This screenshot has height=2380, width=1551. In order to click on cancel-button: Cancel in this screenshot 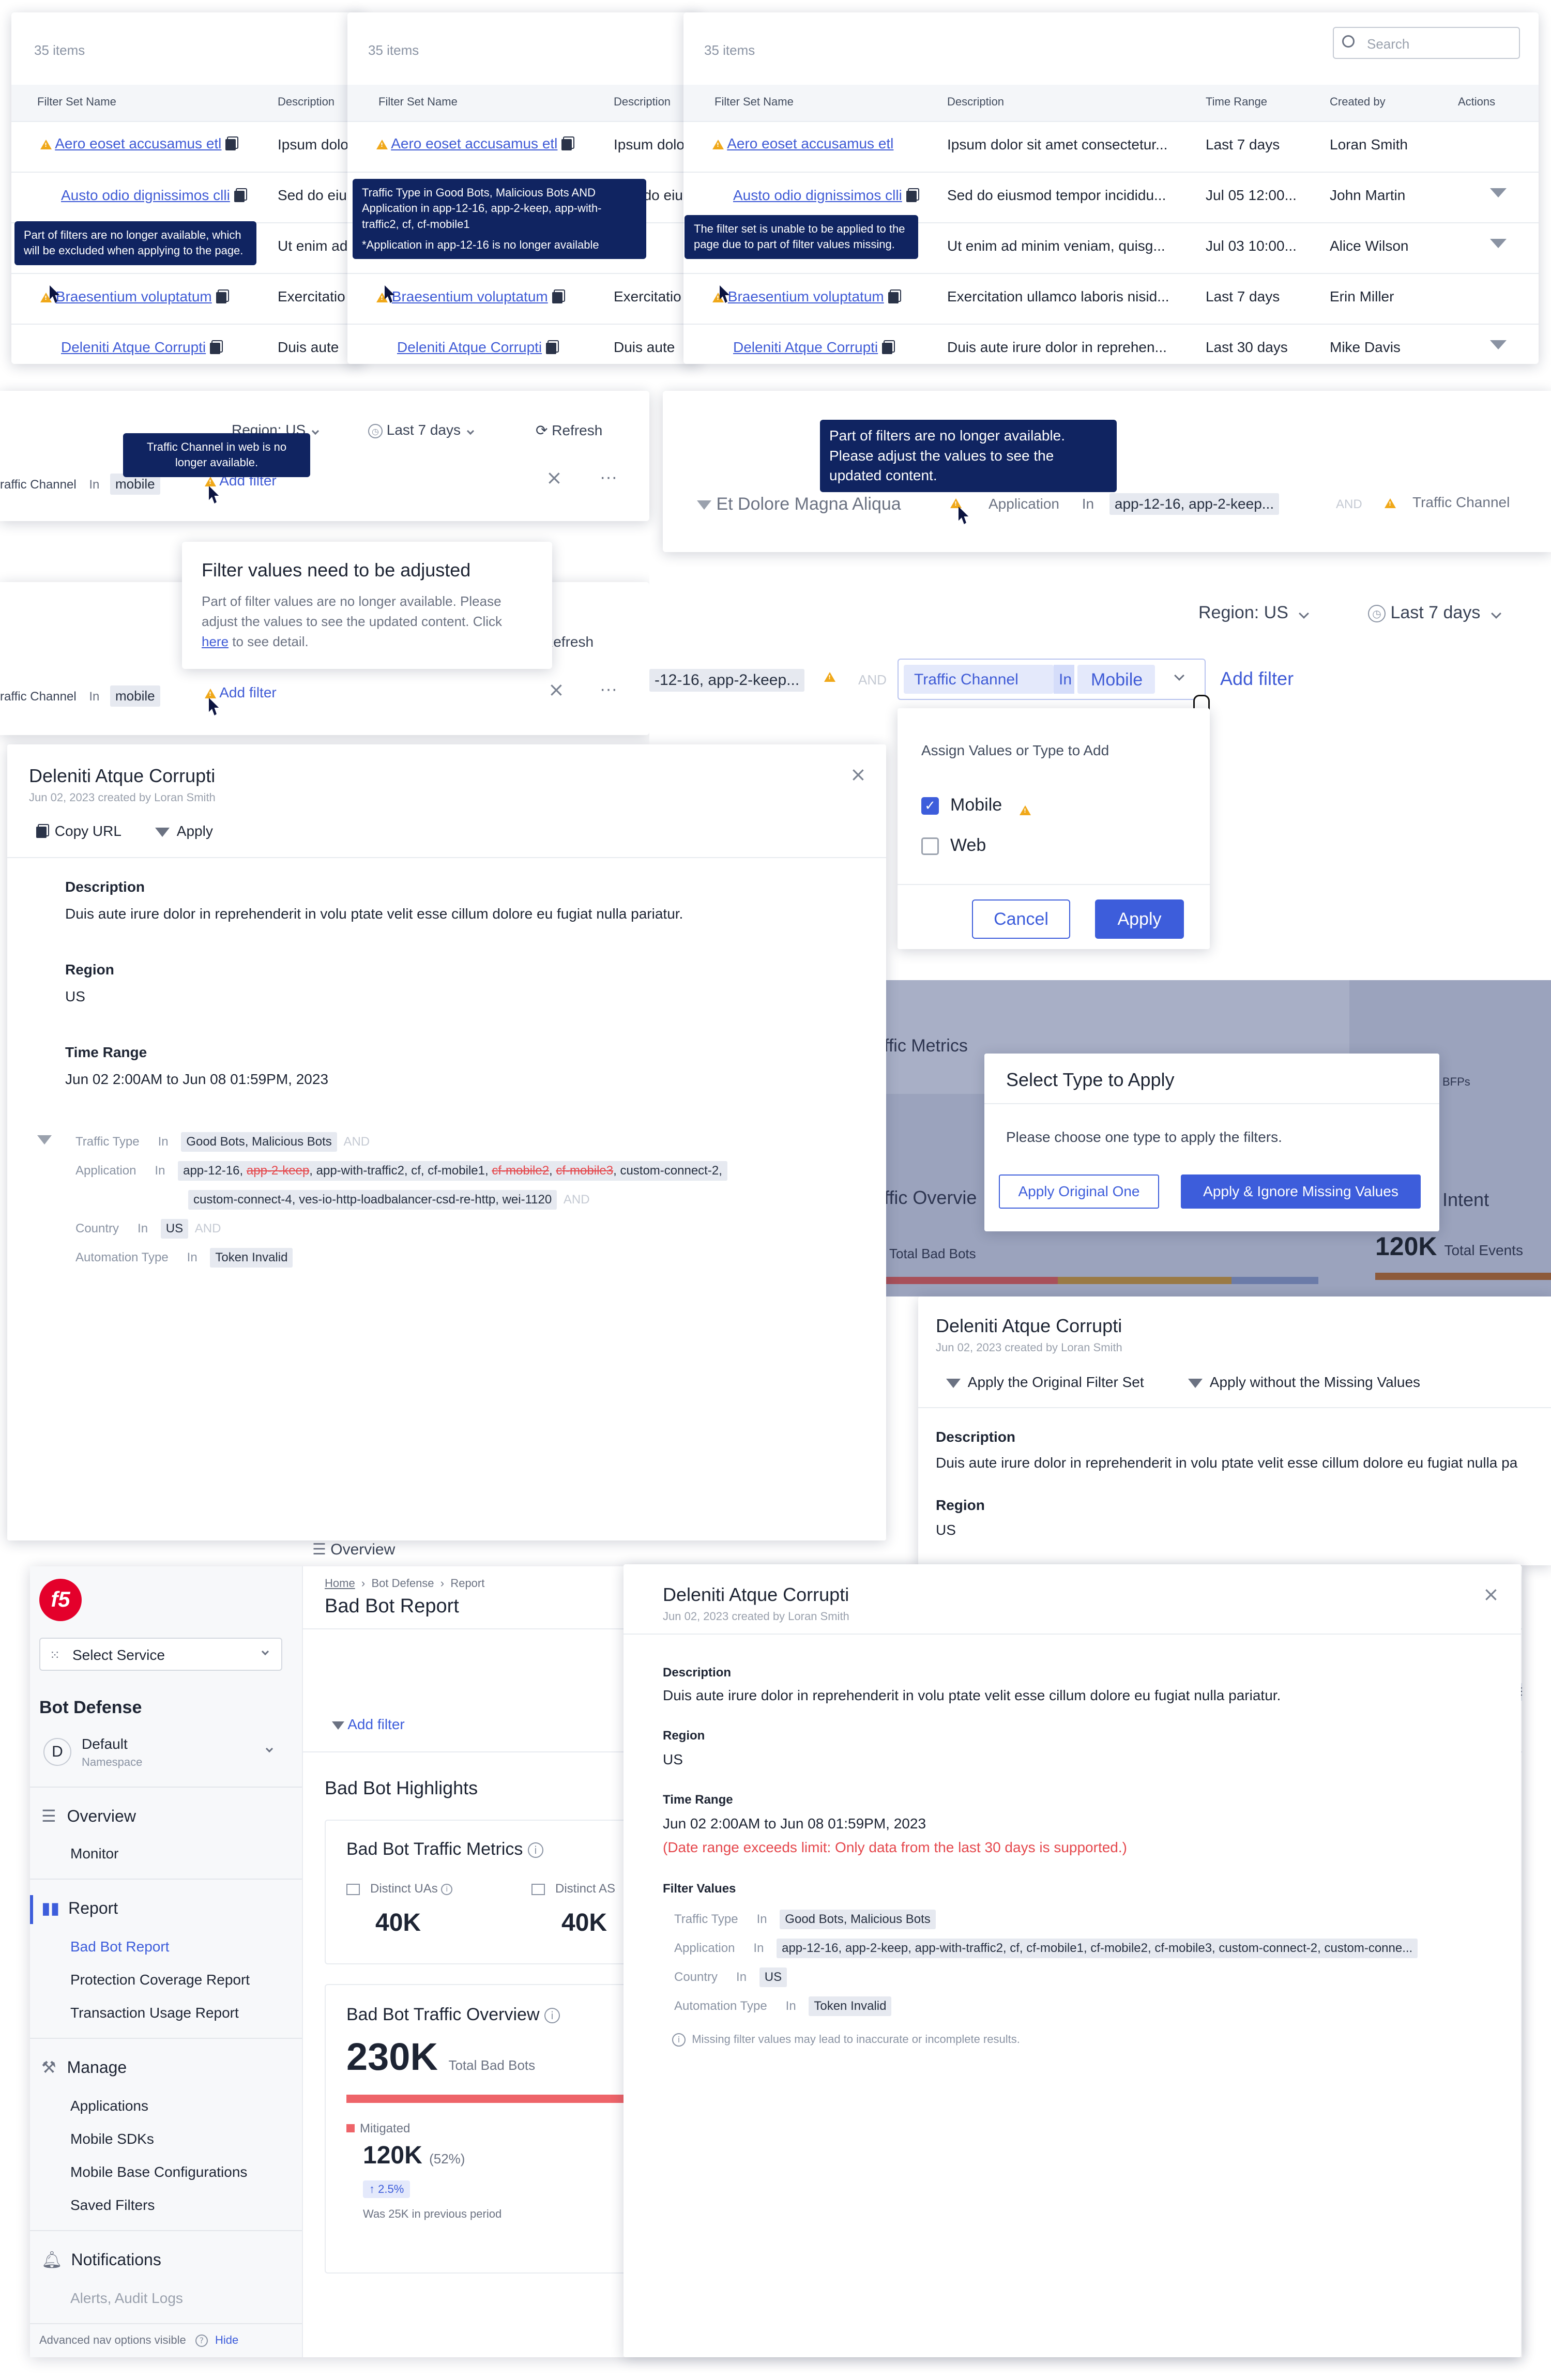, I will do `click(1021, 919)`.